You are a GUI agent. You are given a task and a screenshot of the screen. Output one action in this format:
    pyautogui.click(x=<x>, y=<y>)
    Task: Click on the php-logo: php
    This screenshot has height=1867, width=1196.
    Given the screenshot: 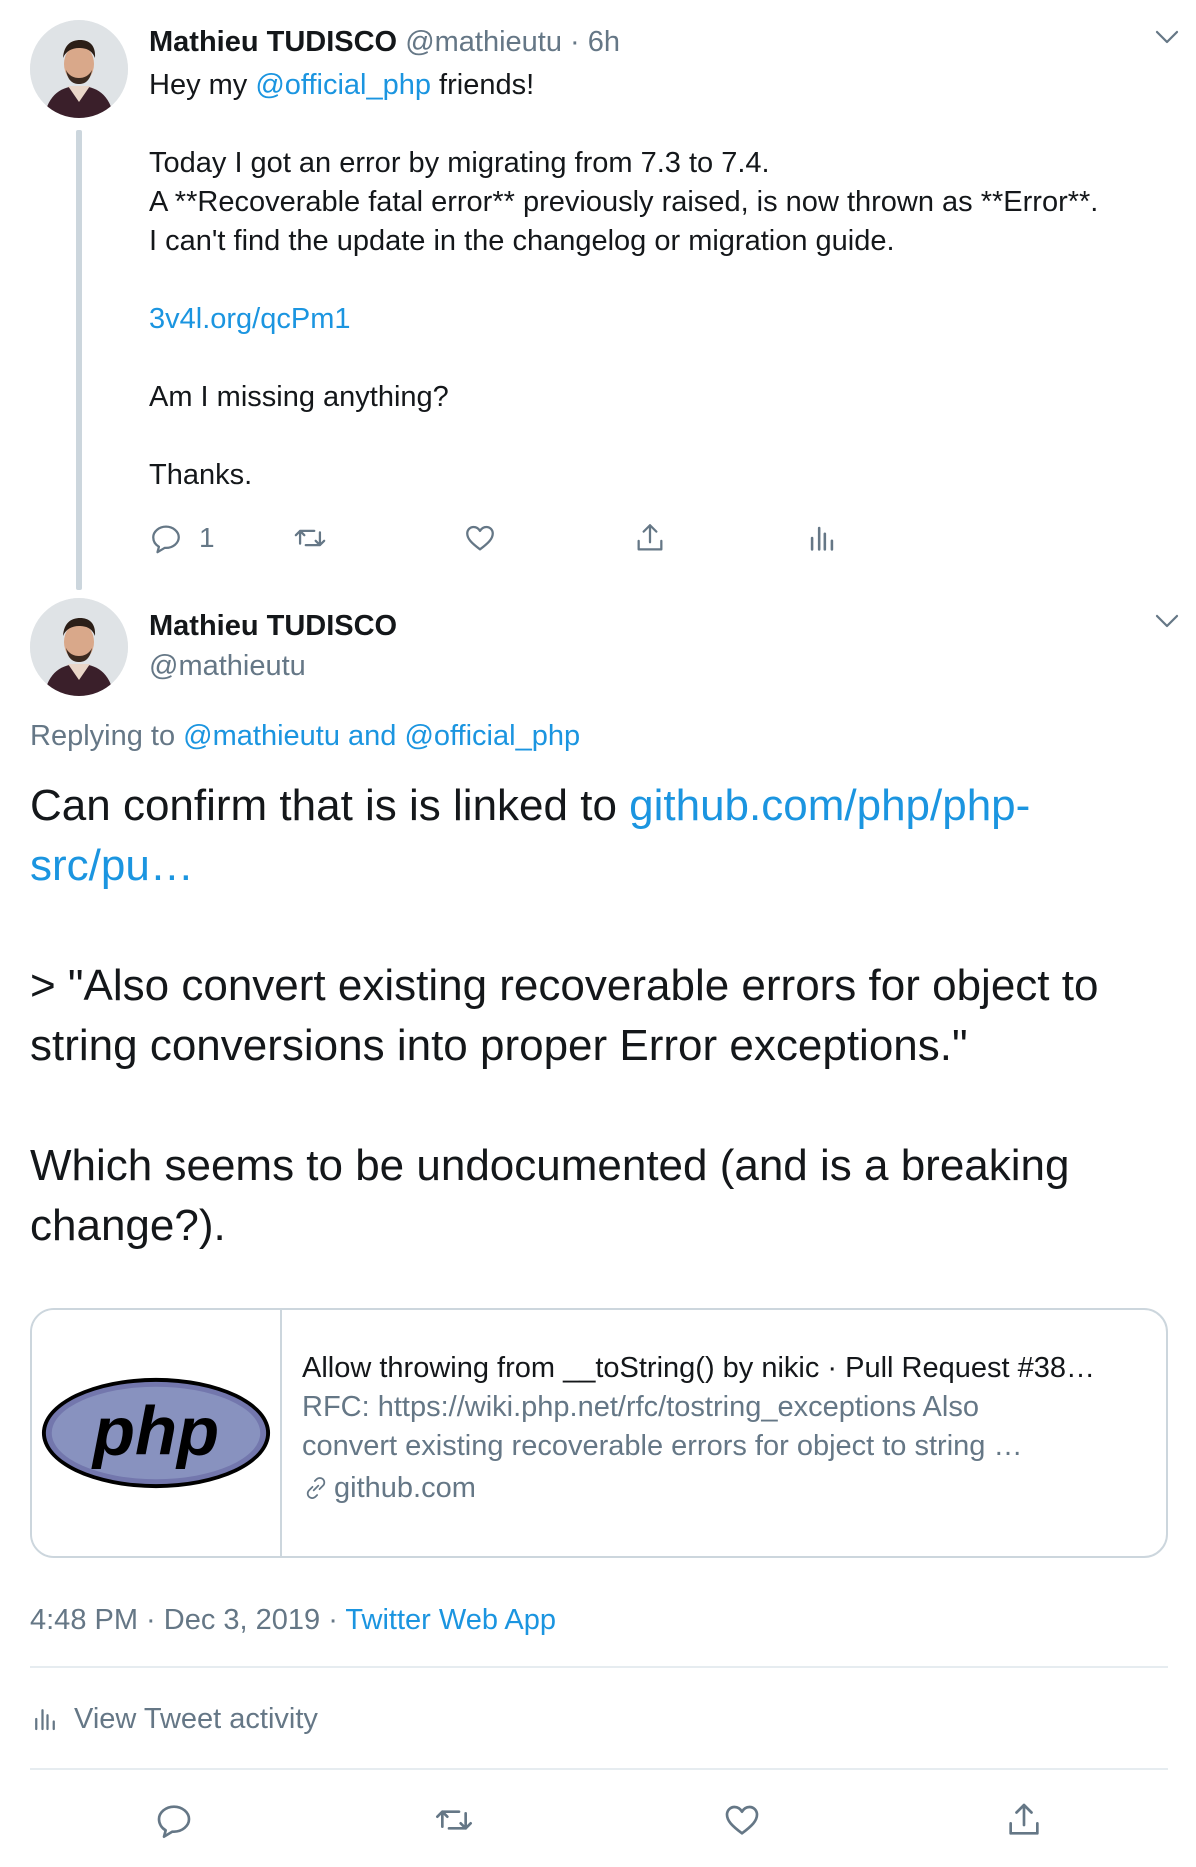 What is the action you would take?
    pyautogui.click(x=157, y=1433)
    